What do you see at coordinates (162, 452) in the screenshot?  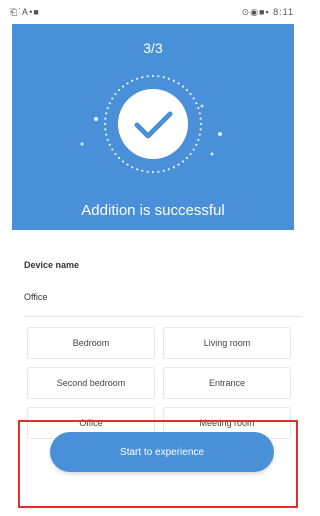 I see `start-experience-button: Start to experience` at bounding box center [162, 452].